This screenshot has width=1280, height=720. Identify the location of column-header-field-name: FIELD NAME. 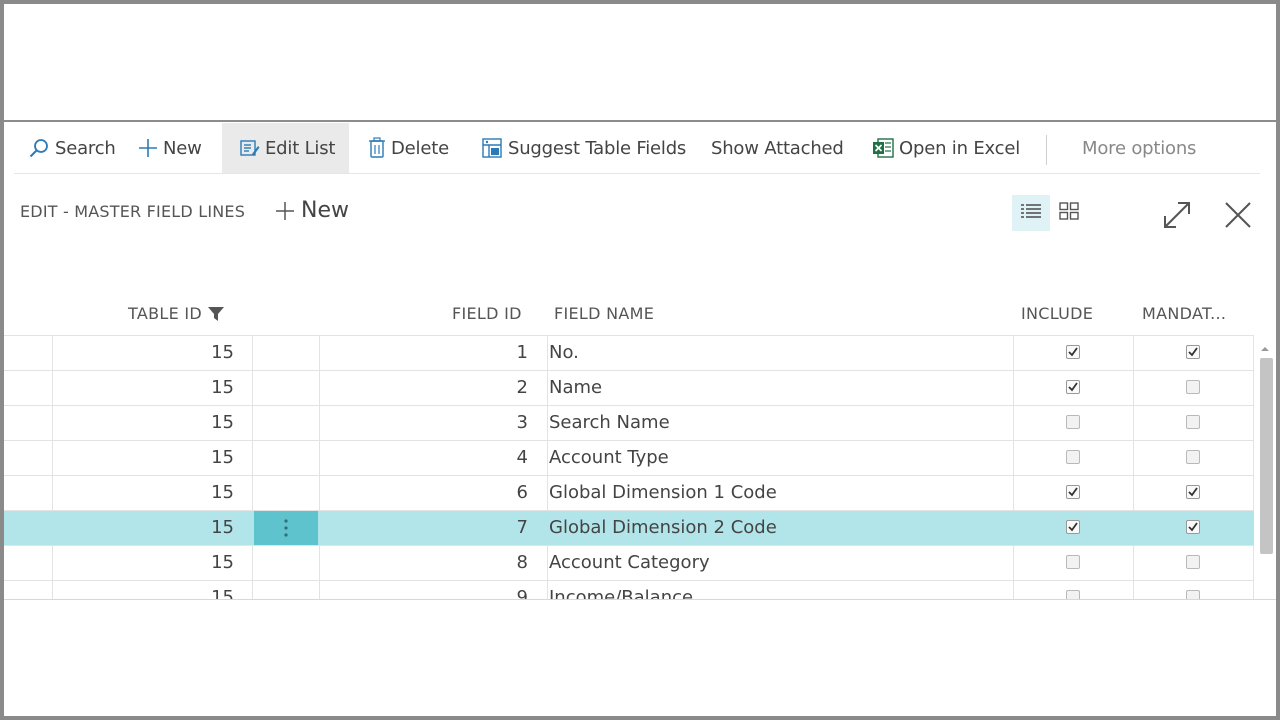
(604, 313).